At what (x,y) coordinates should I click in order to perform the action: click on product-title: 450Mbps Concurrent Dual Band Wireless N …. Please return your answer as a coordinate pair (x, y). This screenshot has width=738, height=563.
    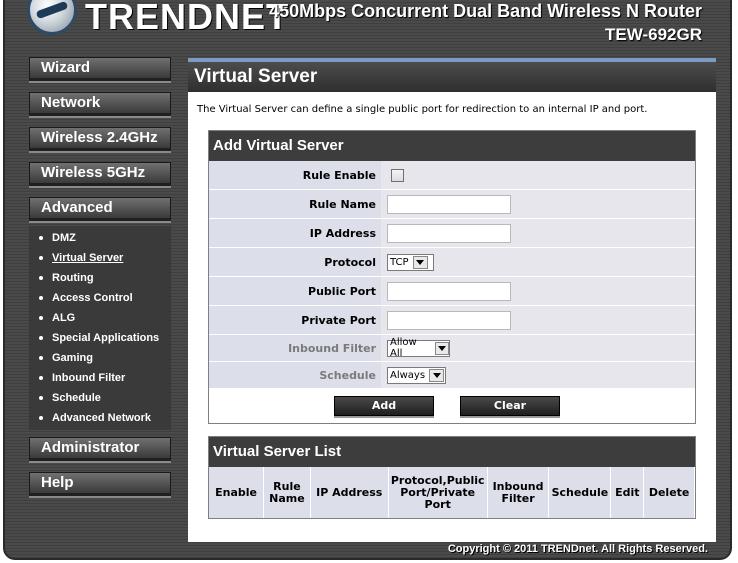
    Looking at the image, I should click on (485, 11).